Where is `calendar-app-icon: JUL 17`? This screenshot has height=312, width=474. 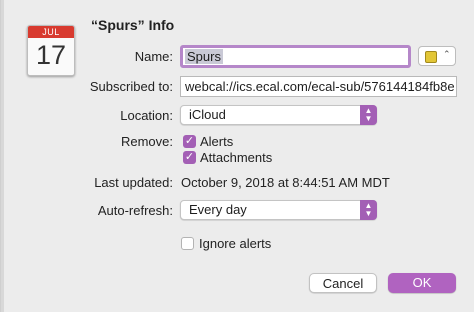
calendar-app-icon: JUL 17 is located at coordinates (51, 50).